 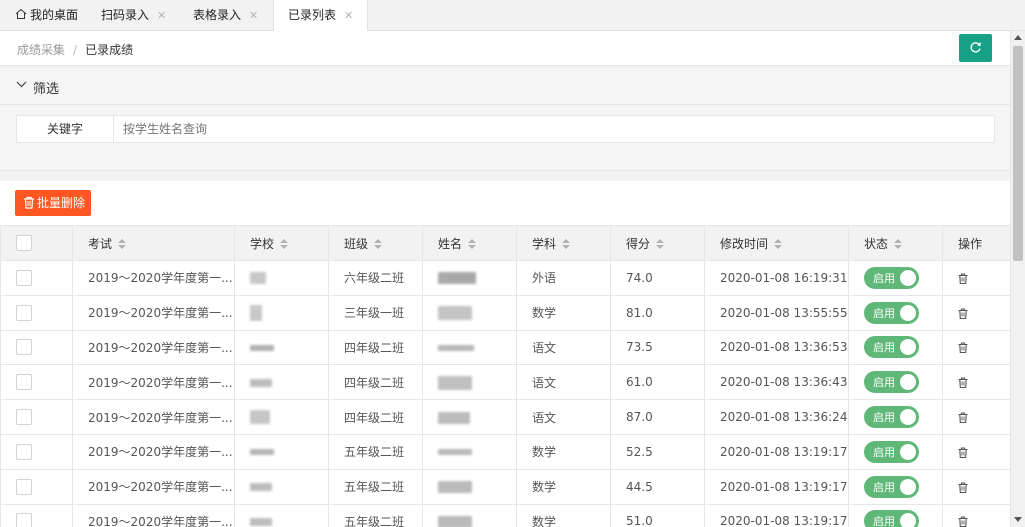 I want to click on subject-cell: 语文, so click(x=563, y=417).